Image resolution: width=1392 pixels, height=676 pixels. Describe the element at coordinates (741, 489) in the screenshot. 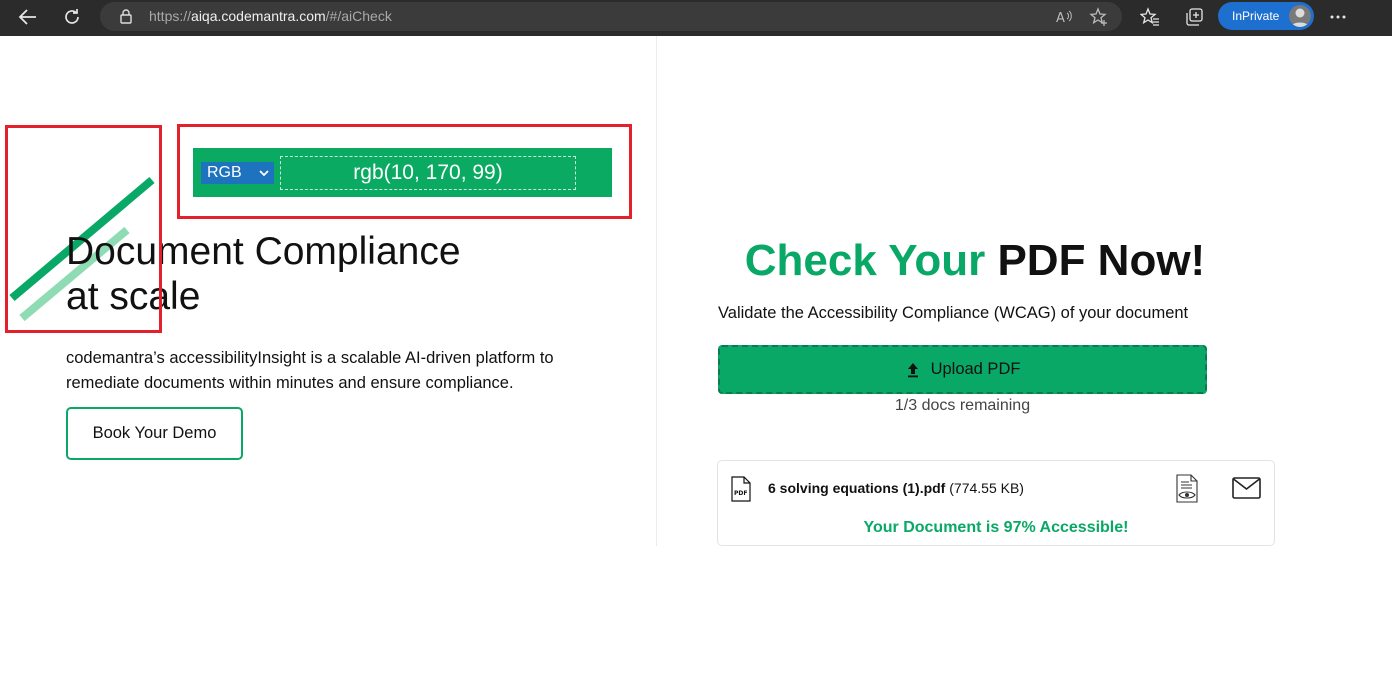

I see `pdf-file-icon: PDF` at that location.